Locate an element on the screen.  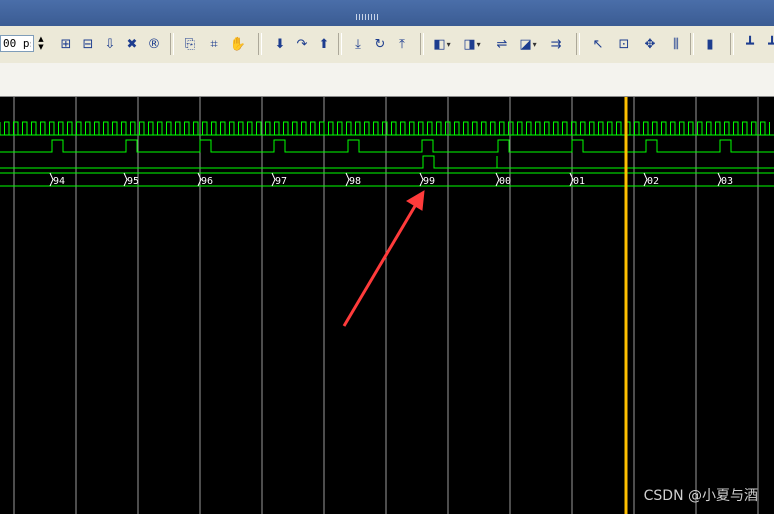
restart-icon: ⤒ is located at coordinates (402, 44).